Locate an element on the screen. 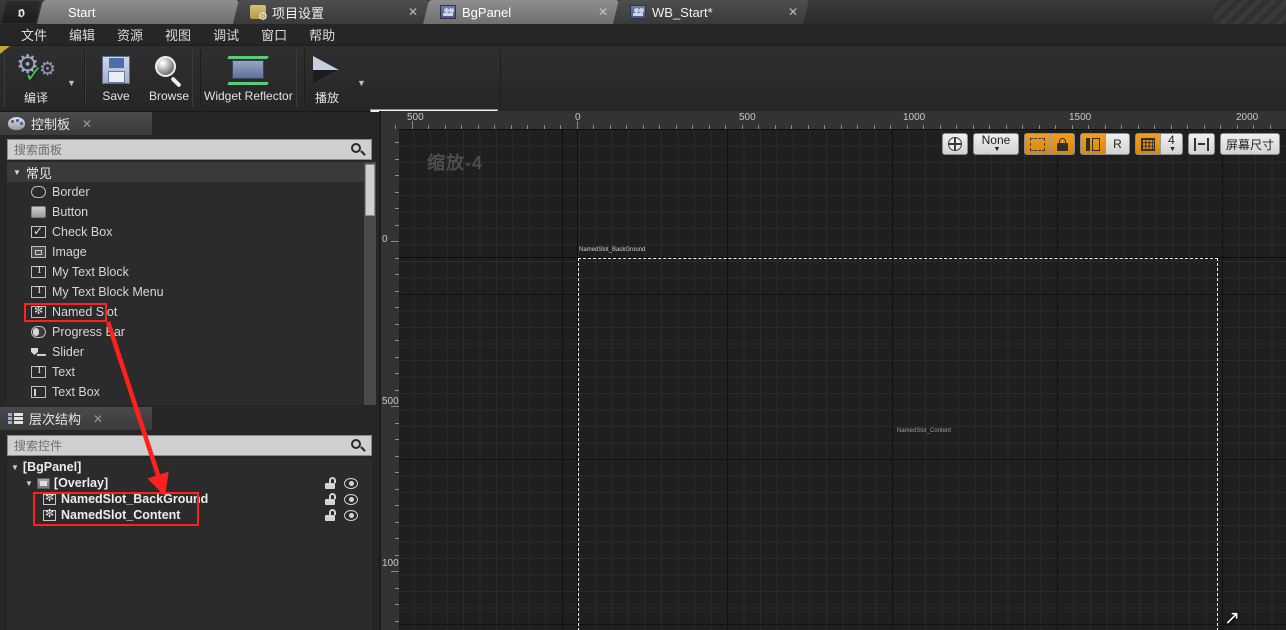 The width and height of the screenshot is (1286, 630). compile-options-dropdown: ▼ is located at coordinates (71, 83).